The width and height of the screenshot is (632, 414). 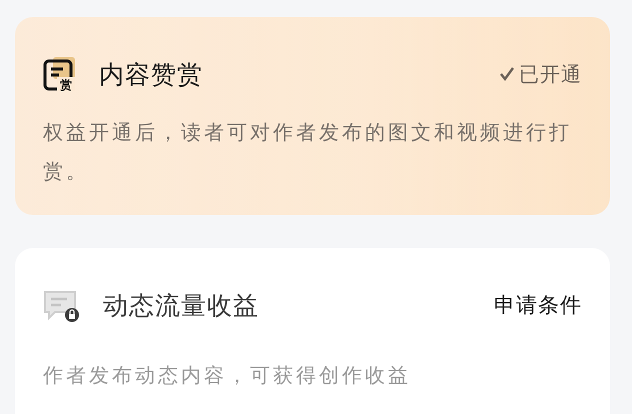 I want to click on locked-message-icon, so click(x=62, y=305).